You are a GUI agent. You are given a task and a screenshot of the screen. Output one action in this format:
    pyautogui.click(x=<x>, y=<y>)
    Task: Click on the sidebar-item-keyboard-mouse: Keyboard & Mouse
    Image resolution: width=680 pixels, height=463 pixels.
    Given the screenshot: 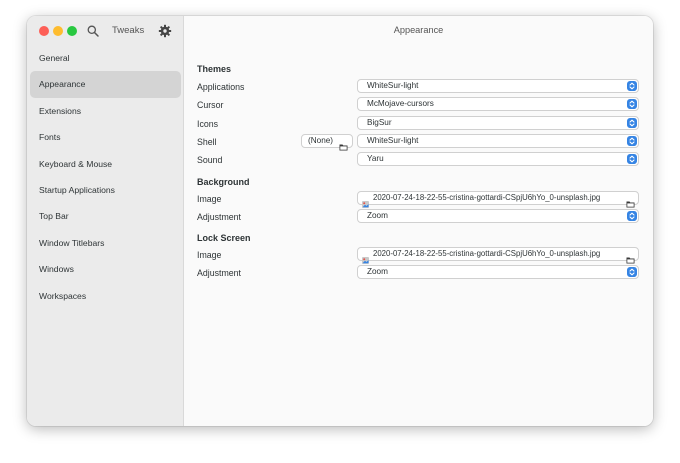 What is the action you would take?
    pyautogui.click(x=105, y=164)
    